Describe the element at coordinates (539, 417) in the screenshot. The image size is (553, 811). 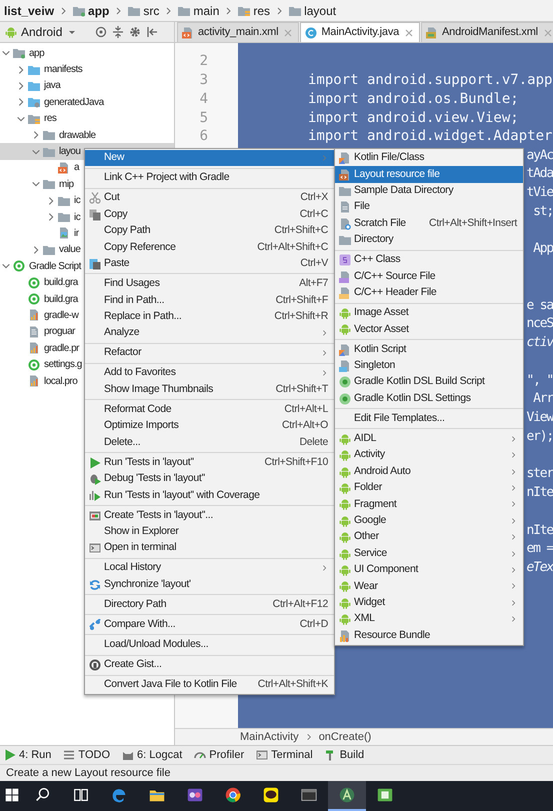
I see `code-line: View` at that location.